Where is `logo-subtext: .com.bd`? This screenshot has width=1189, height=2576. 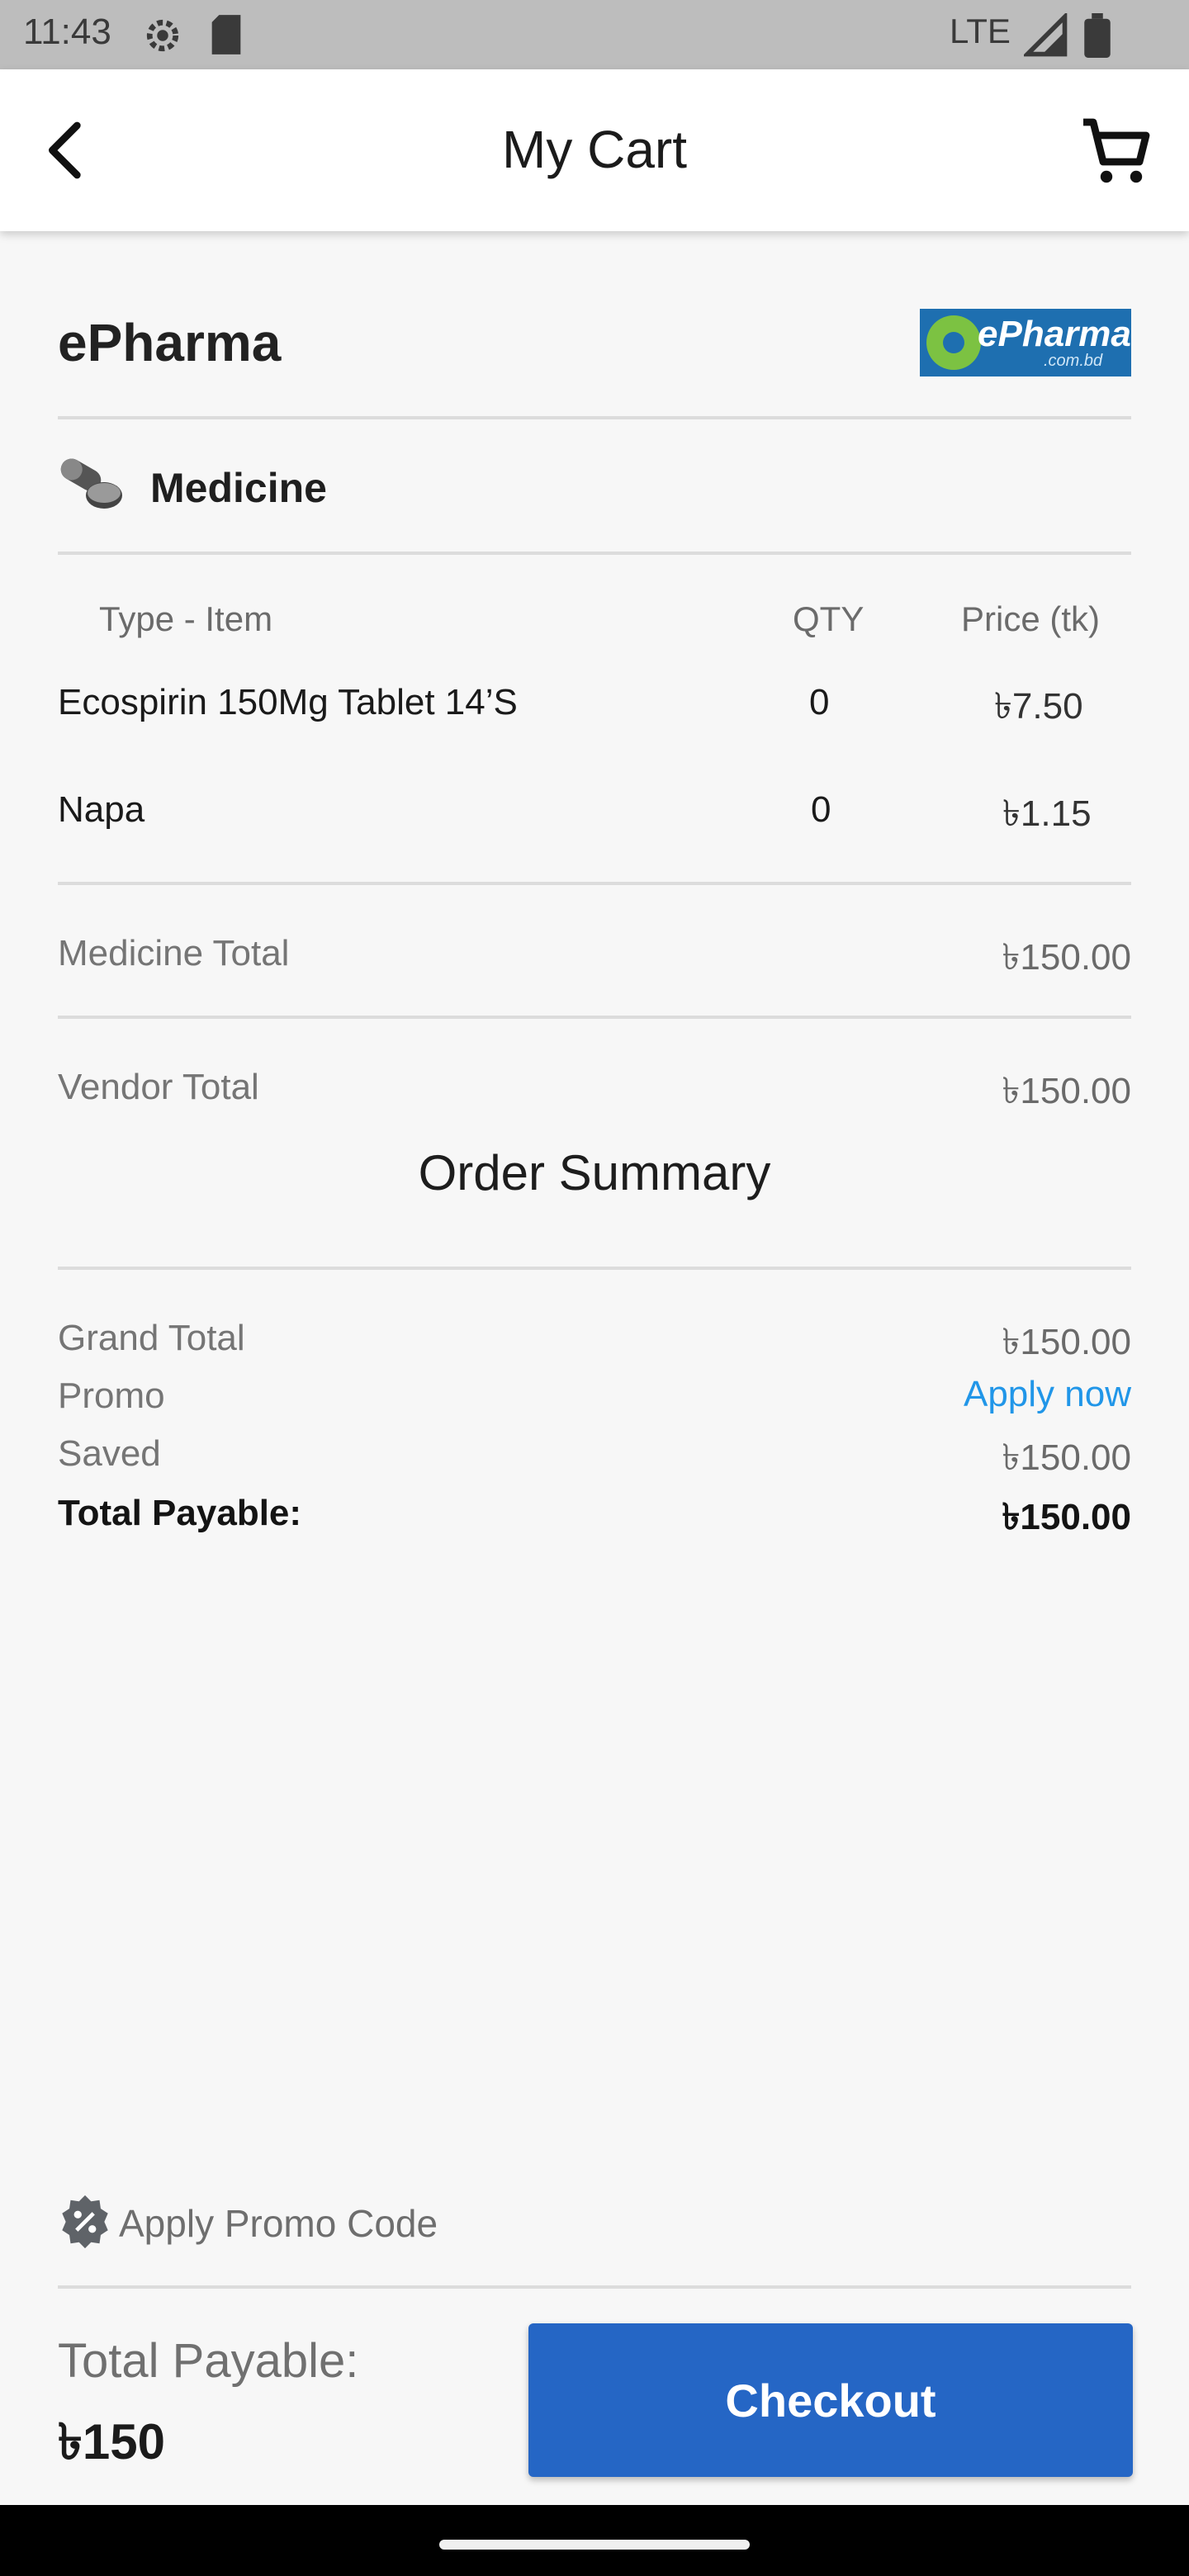 logo-subtext: .com.bd is located at coordinates (1073, 361).